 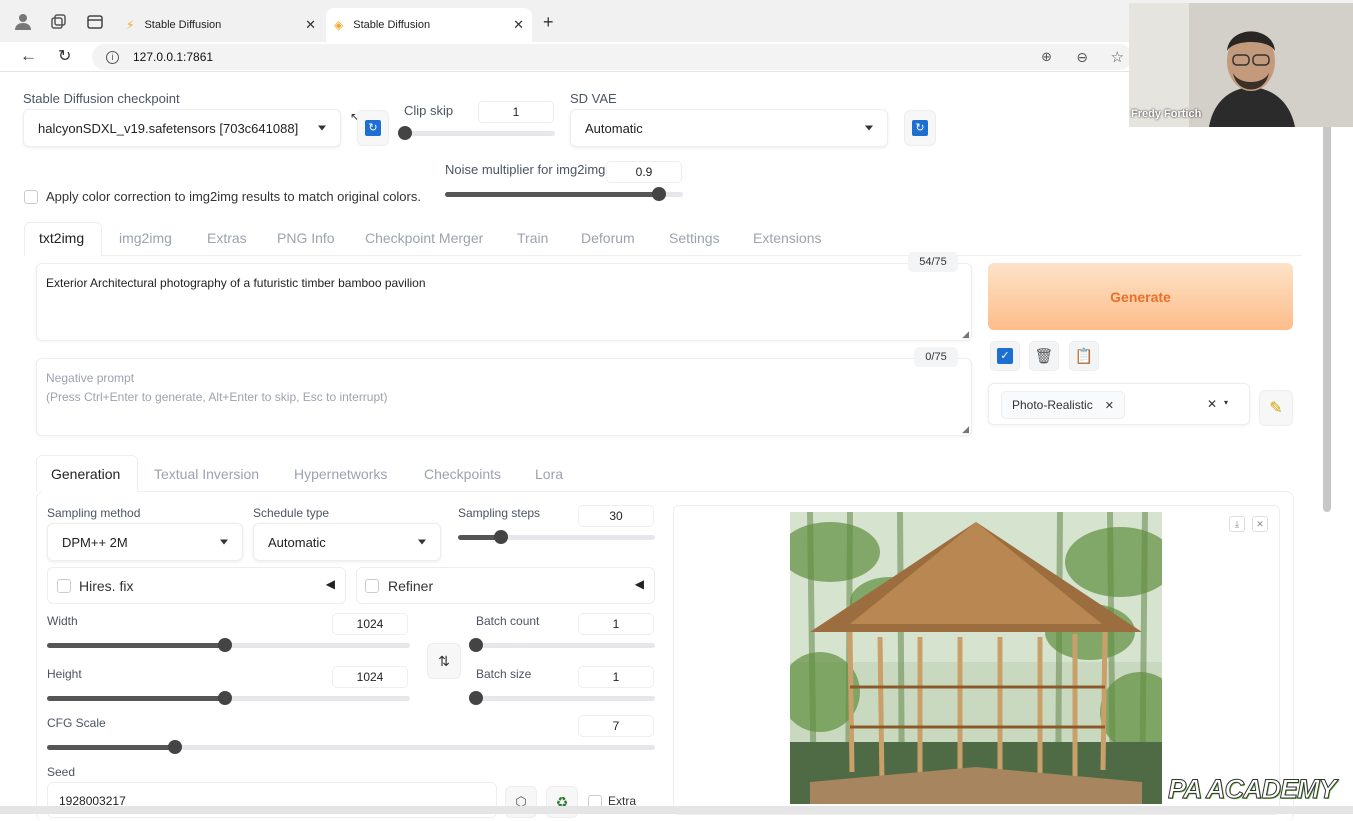 What do you see at coordinates (702, 255) in the screenshot?
I see `main-tabs-divider` at bounding box center [702, 255].